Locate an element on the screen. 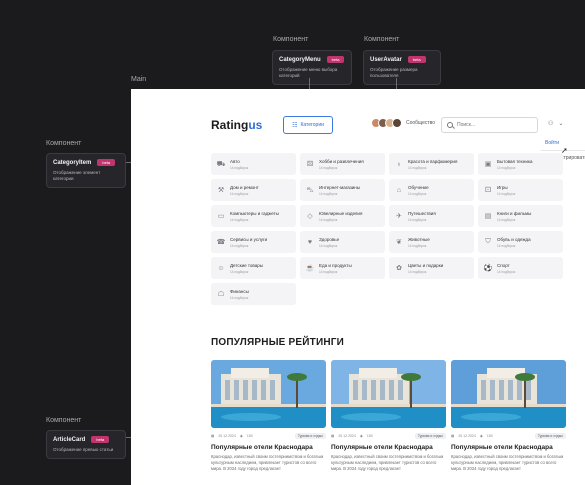 The image size is (585, 485). category-text: Интернет-магазины 14 подборок is located at coordinates (339, 190).